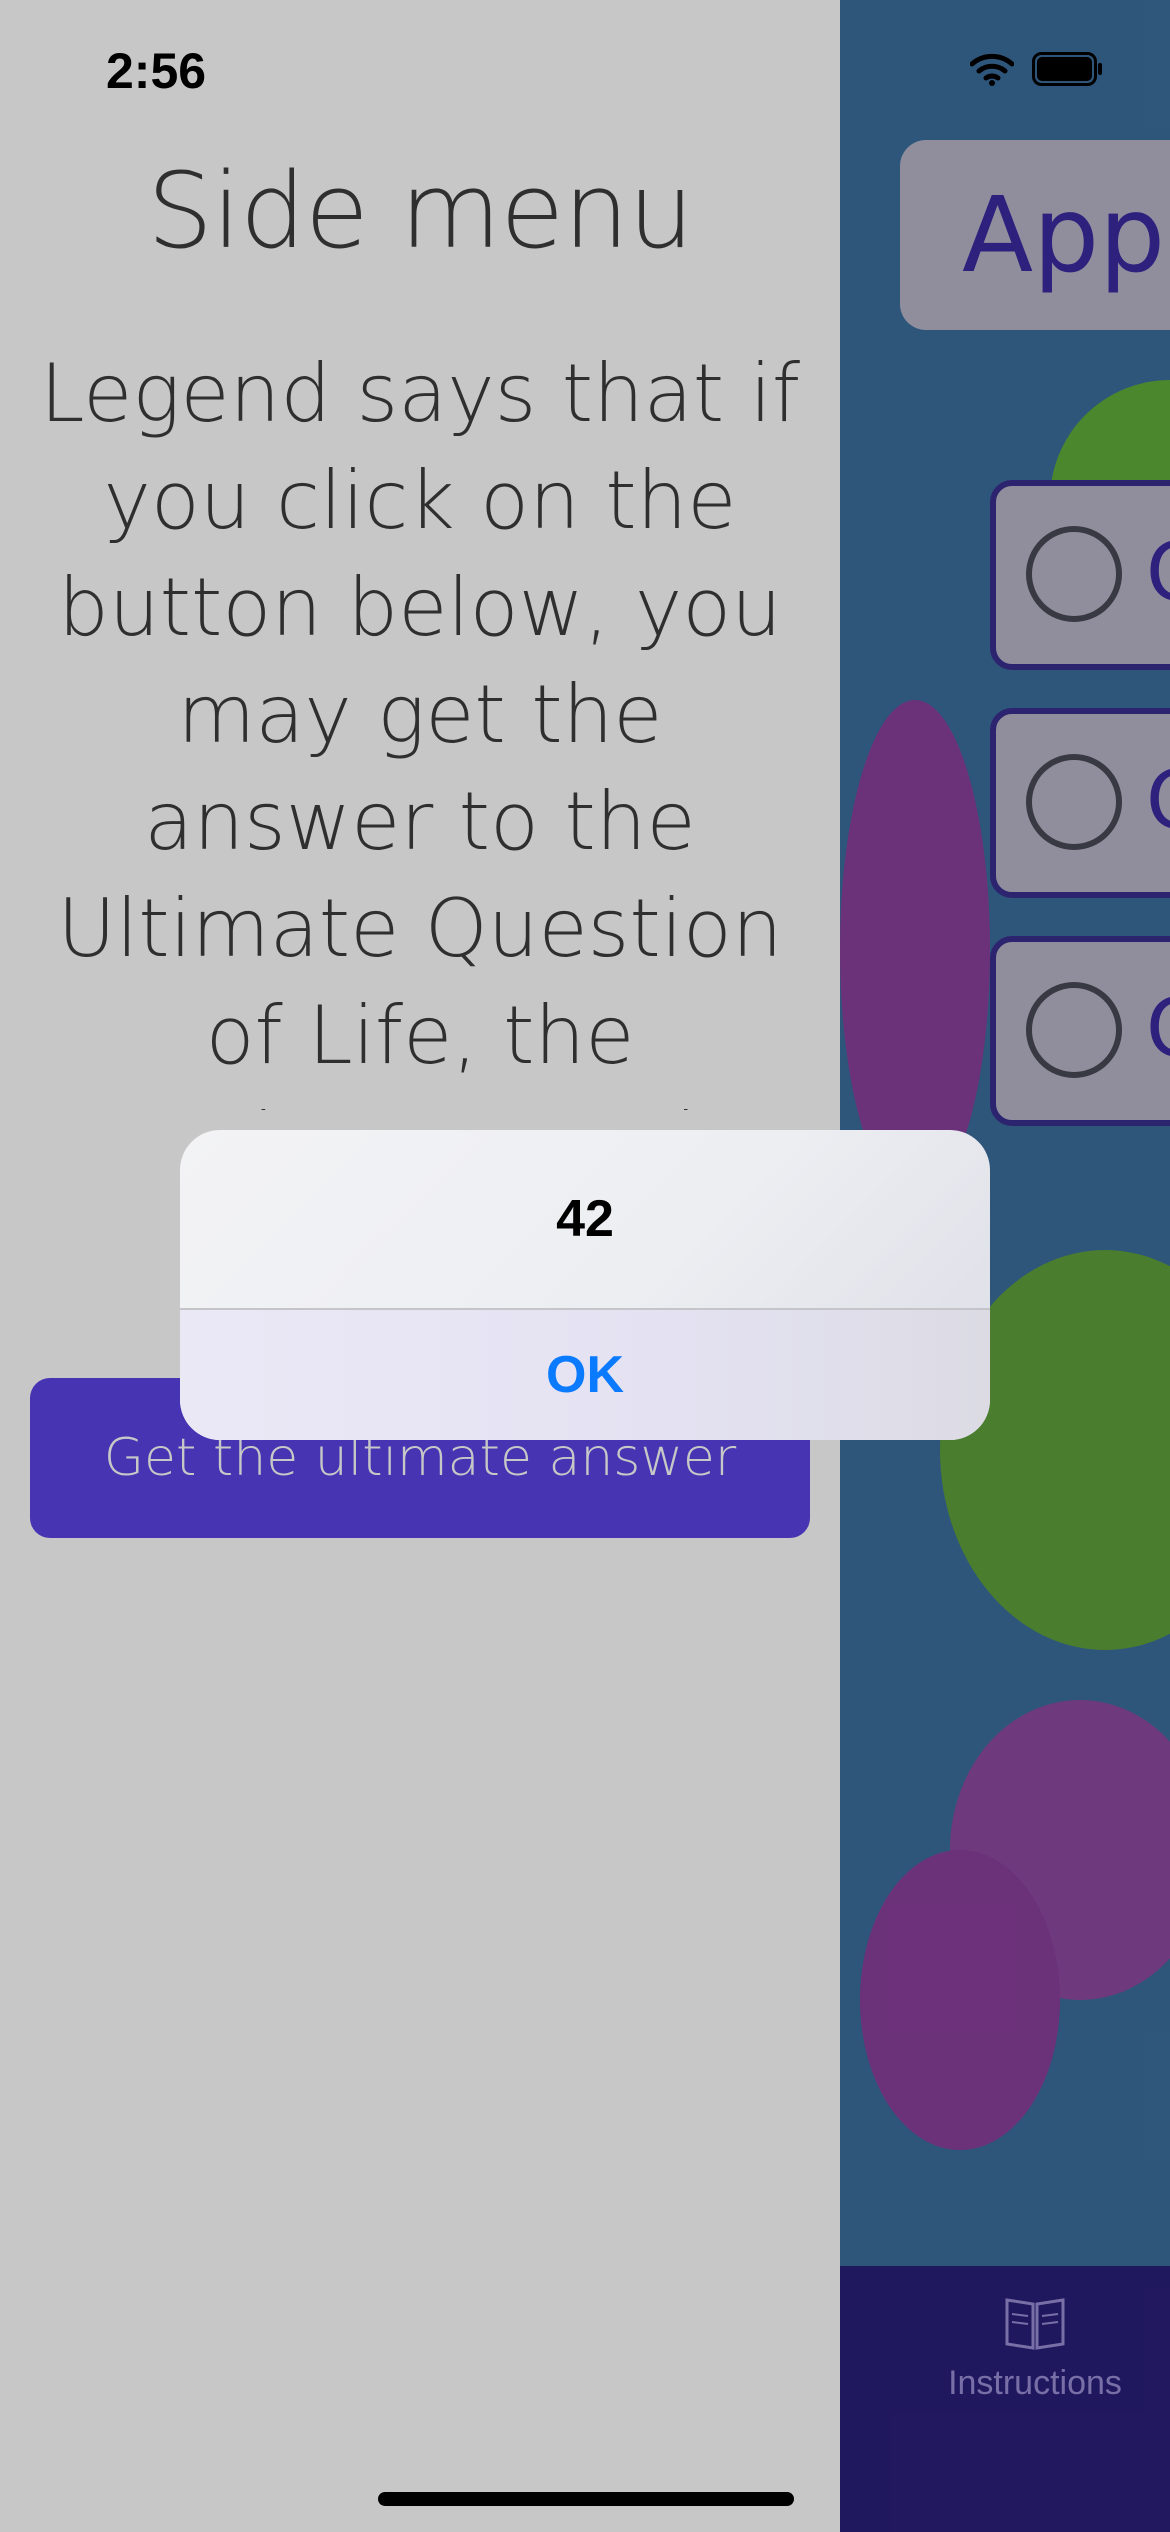  Describe the element at coordinates (586, 2499) in the screenshot. I see `home-indicator` at that location.